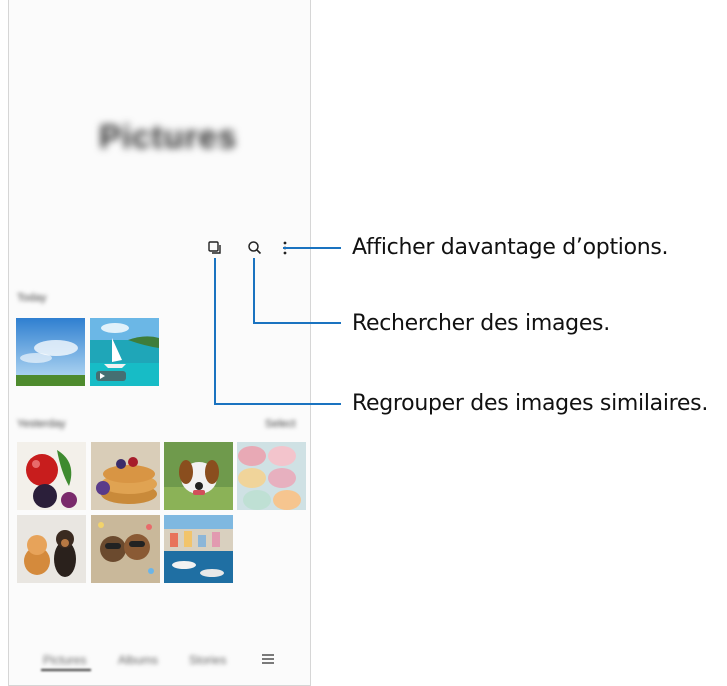 The height and width of the screenshot is (686, 727). What do you see at coordinates (268, 659) in the screenshot?
I see `hamburger-menu-icon` at bounding box center [268, 659].